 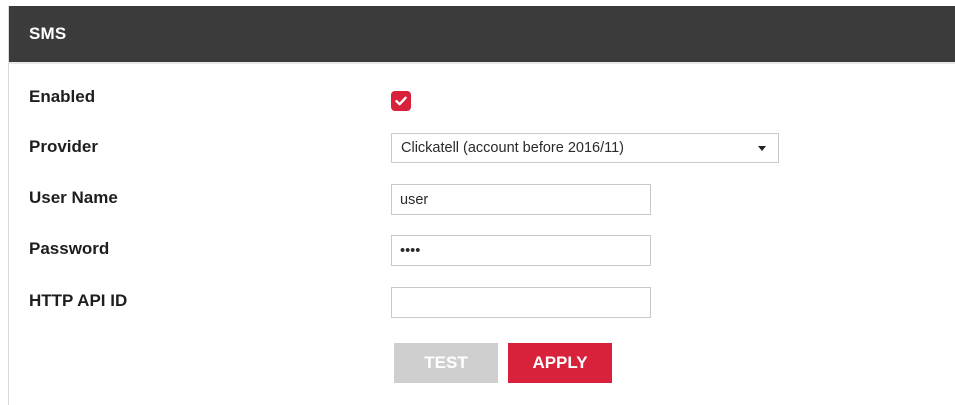 What do you see at coordinates (762, 148) in the screenshot?
I see `caret-down-icon` at bounding box center [762, 148].